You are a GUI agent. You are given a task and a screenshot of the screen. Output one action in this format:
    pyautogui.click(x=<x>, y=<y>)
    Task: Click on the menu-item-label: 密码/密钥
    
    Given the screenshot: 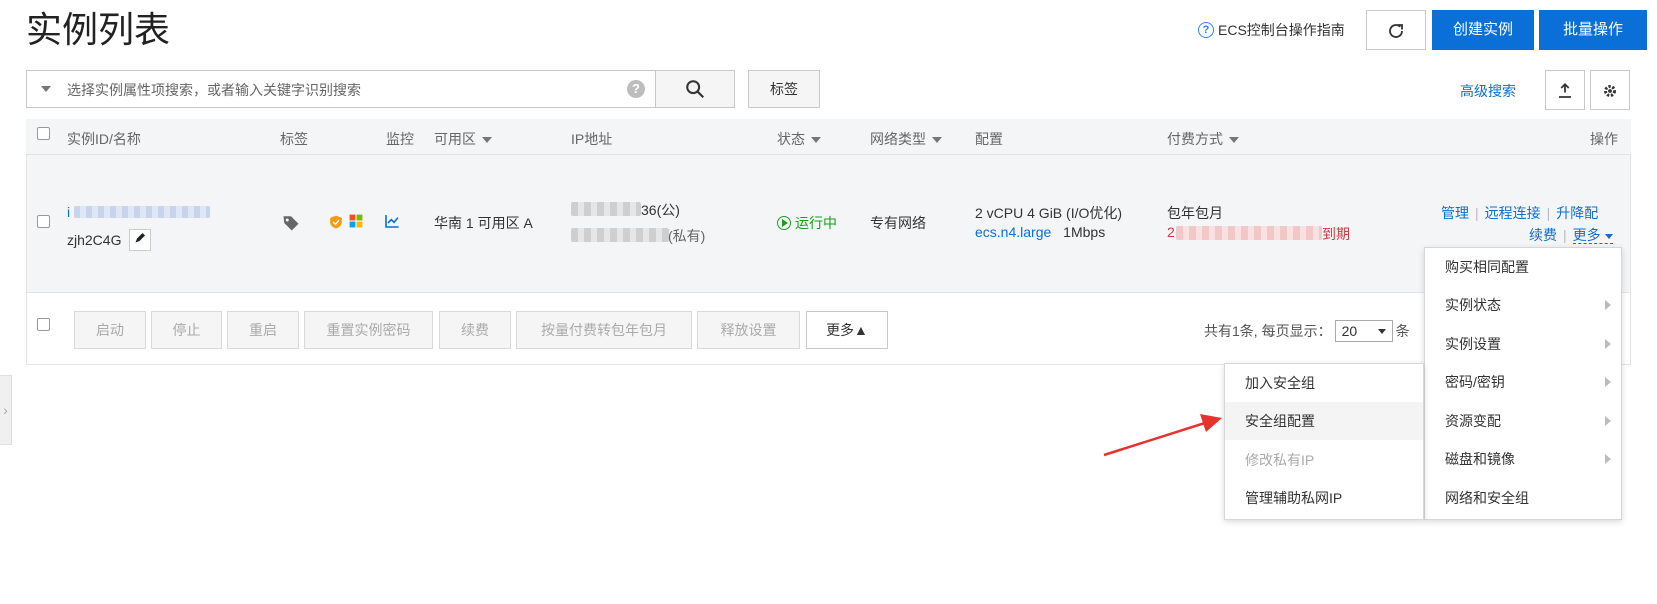 What is the action you would take?
    pyautogui.click(x=1475, y=382)
    